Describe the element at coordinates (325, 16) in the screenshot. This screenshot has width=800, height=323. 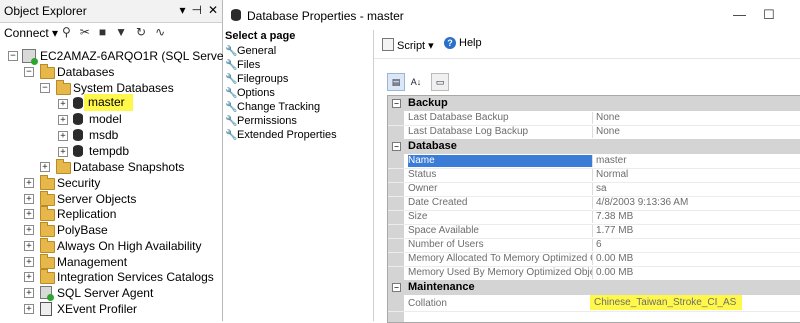
I see `dialog-title: Database Properties - master` at that location.